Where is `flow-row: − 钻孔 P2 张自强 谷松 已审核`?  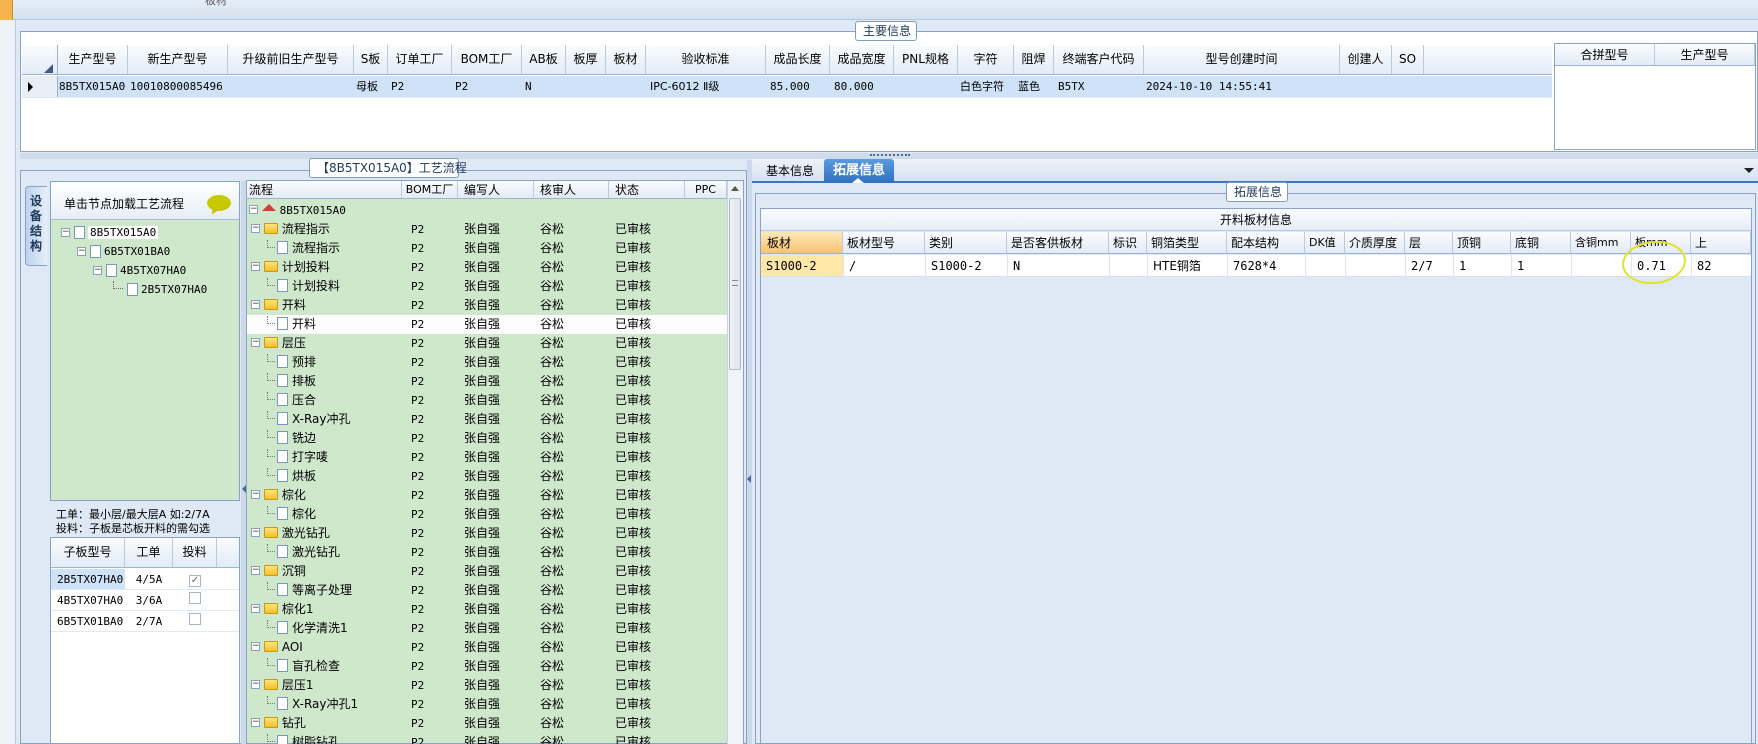
flow-row: − 钻孔 P2 张自强 谷松 已审核 is located at coordinates (487, 723).